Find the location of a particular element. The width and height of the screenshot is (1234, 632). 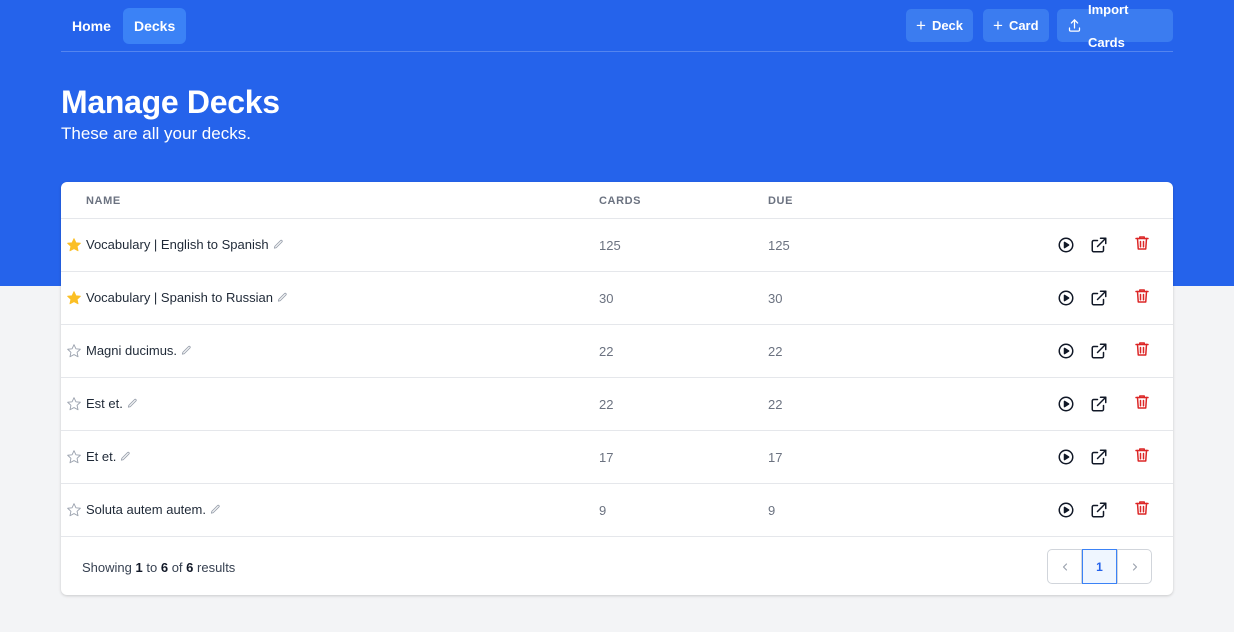

table-header: NAME CARDS DUE is located at coordinates (617, 200).